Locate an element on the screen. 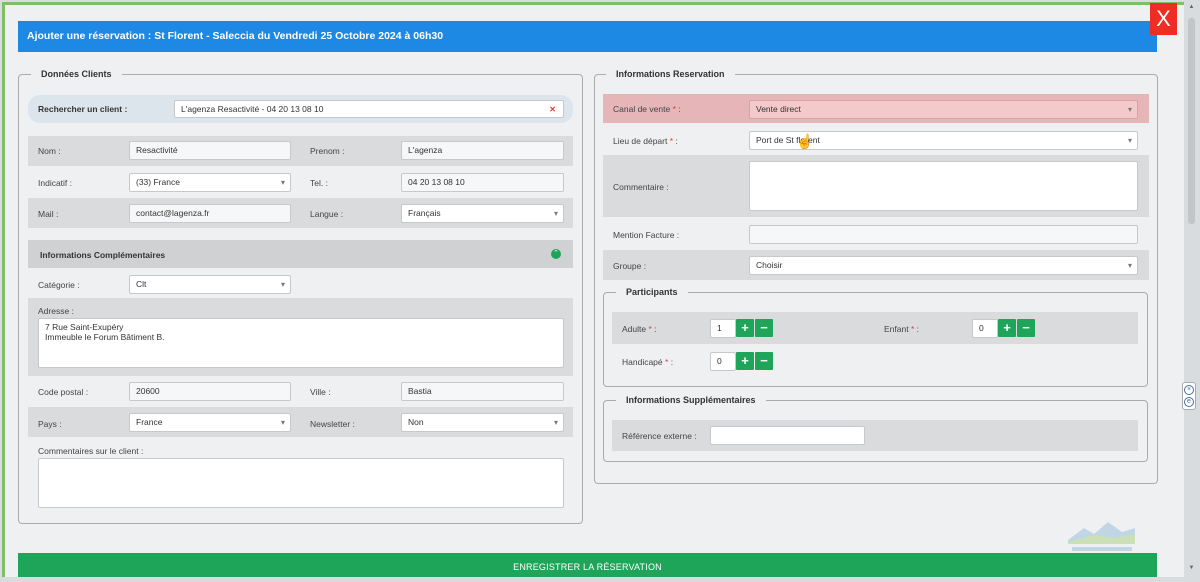 Image resolution: width=1200 pixels, height=582 pixels. enfant-minus-button: − is located at coordinates (1026, 328).